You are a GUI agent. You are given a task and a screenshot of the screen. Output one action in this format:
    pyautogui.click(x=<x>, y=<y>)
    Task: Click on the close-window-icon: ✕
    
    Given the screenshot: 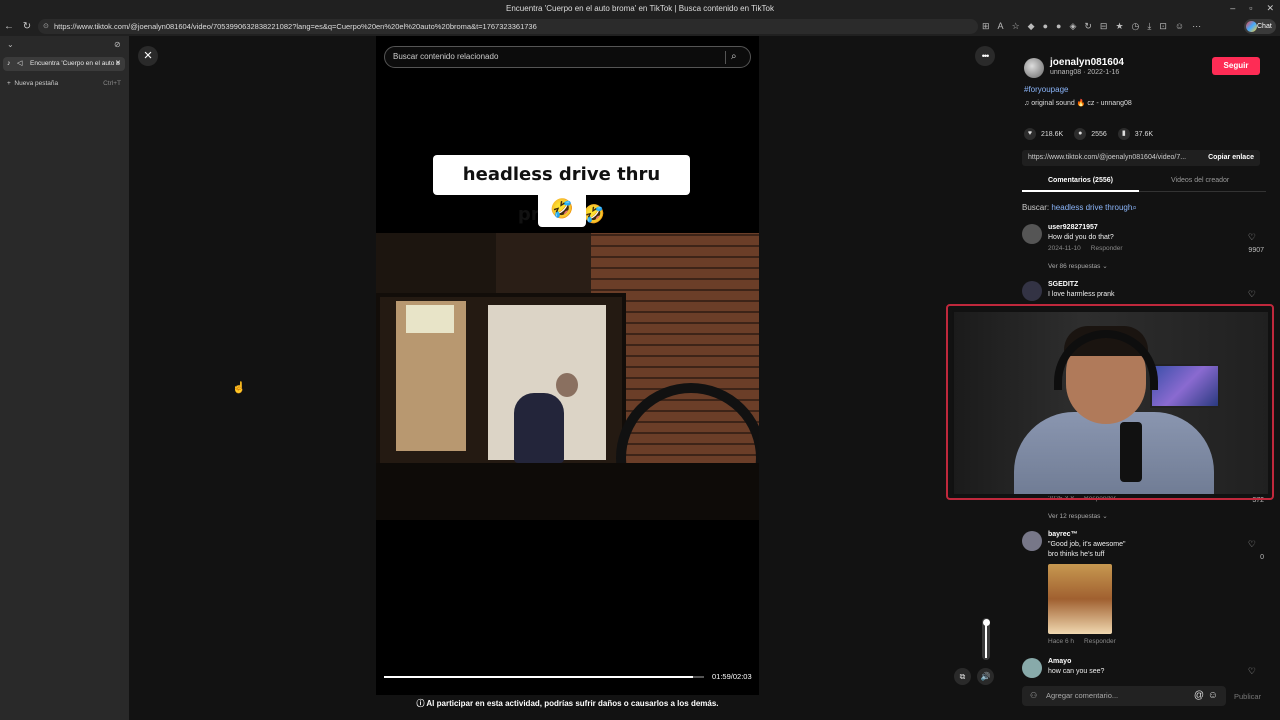 What is the action you would take?
    pyautogui.click(x=1270, y=8)
    